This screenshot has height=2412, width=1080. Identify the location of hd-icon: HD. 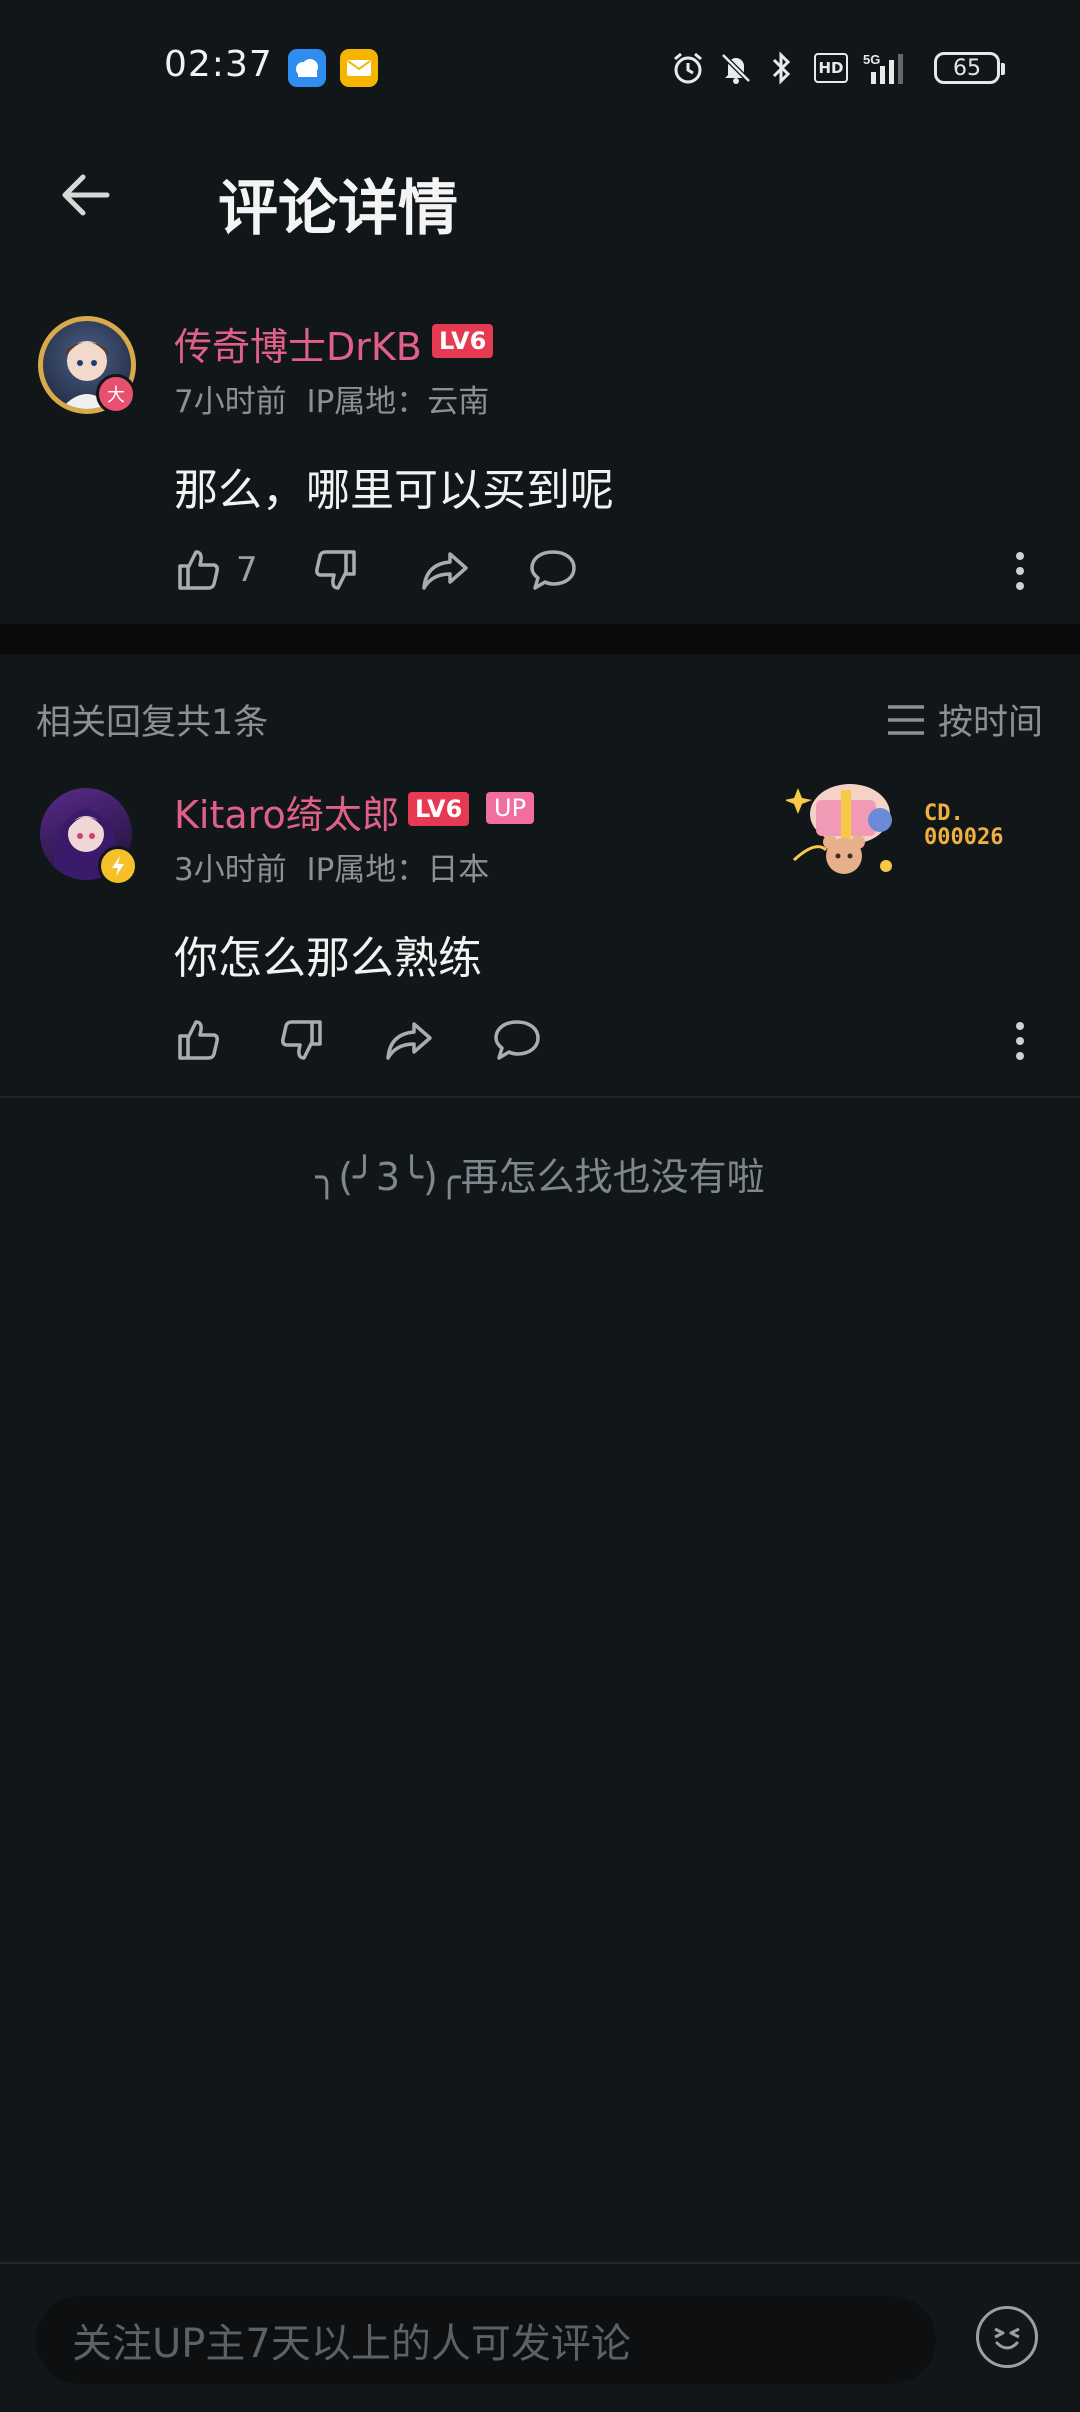
(831, 68).